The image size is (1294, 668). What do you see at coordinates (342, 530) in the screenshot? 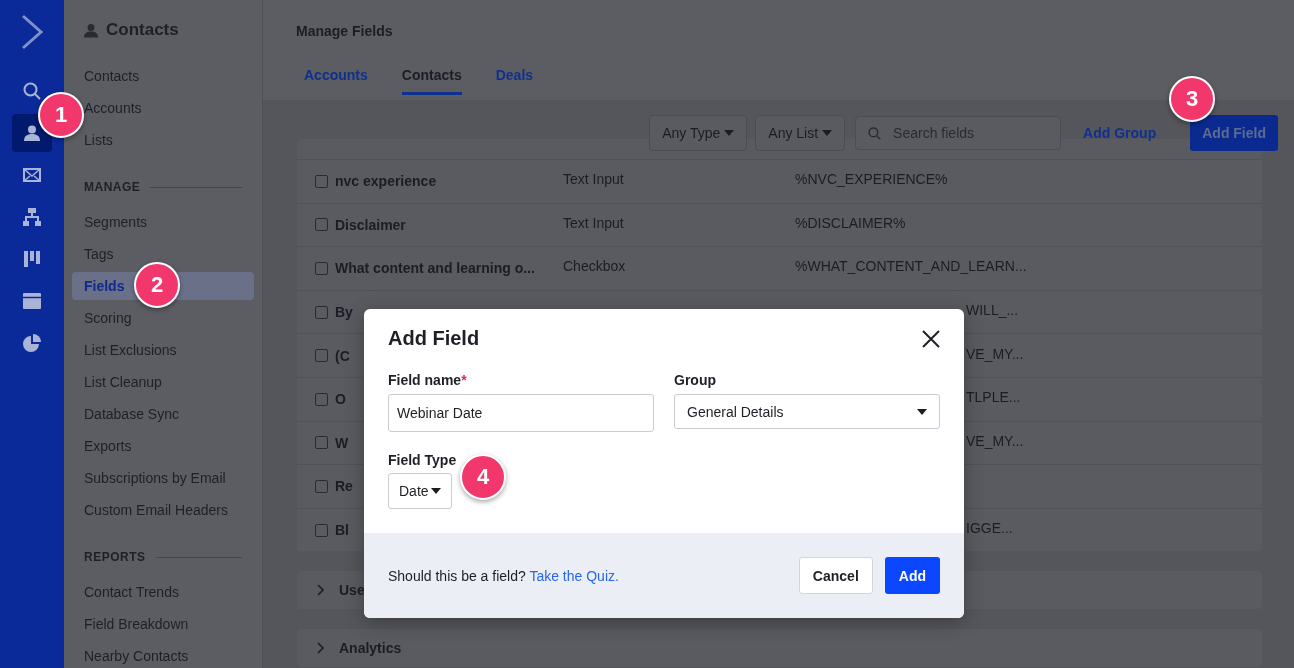
I see `field-name: Bl` at bounding box center [342, 530].